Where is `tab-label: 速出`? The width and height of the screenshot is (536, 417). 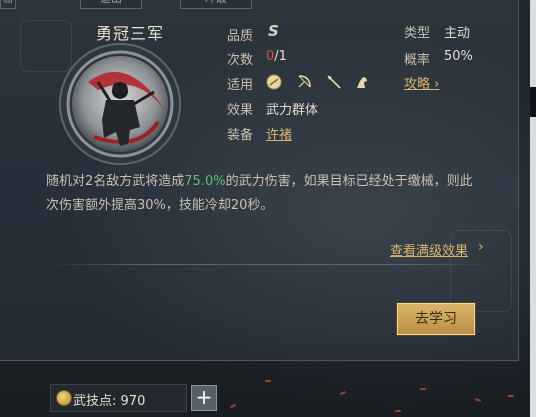
tab-label: 速出 is located at coordinates (111, 2).